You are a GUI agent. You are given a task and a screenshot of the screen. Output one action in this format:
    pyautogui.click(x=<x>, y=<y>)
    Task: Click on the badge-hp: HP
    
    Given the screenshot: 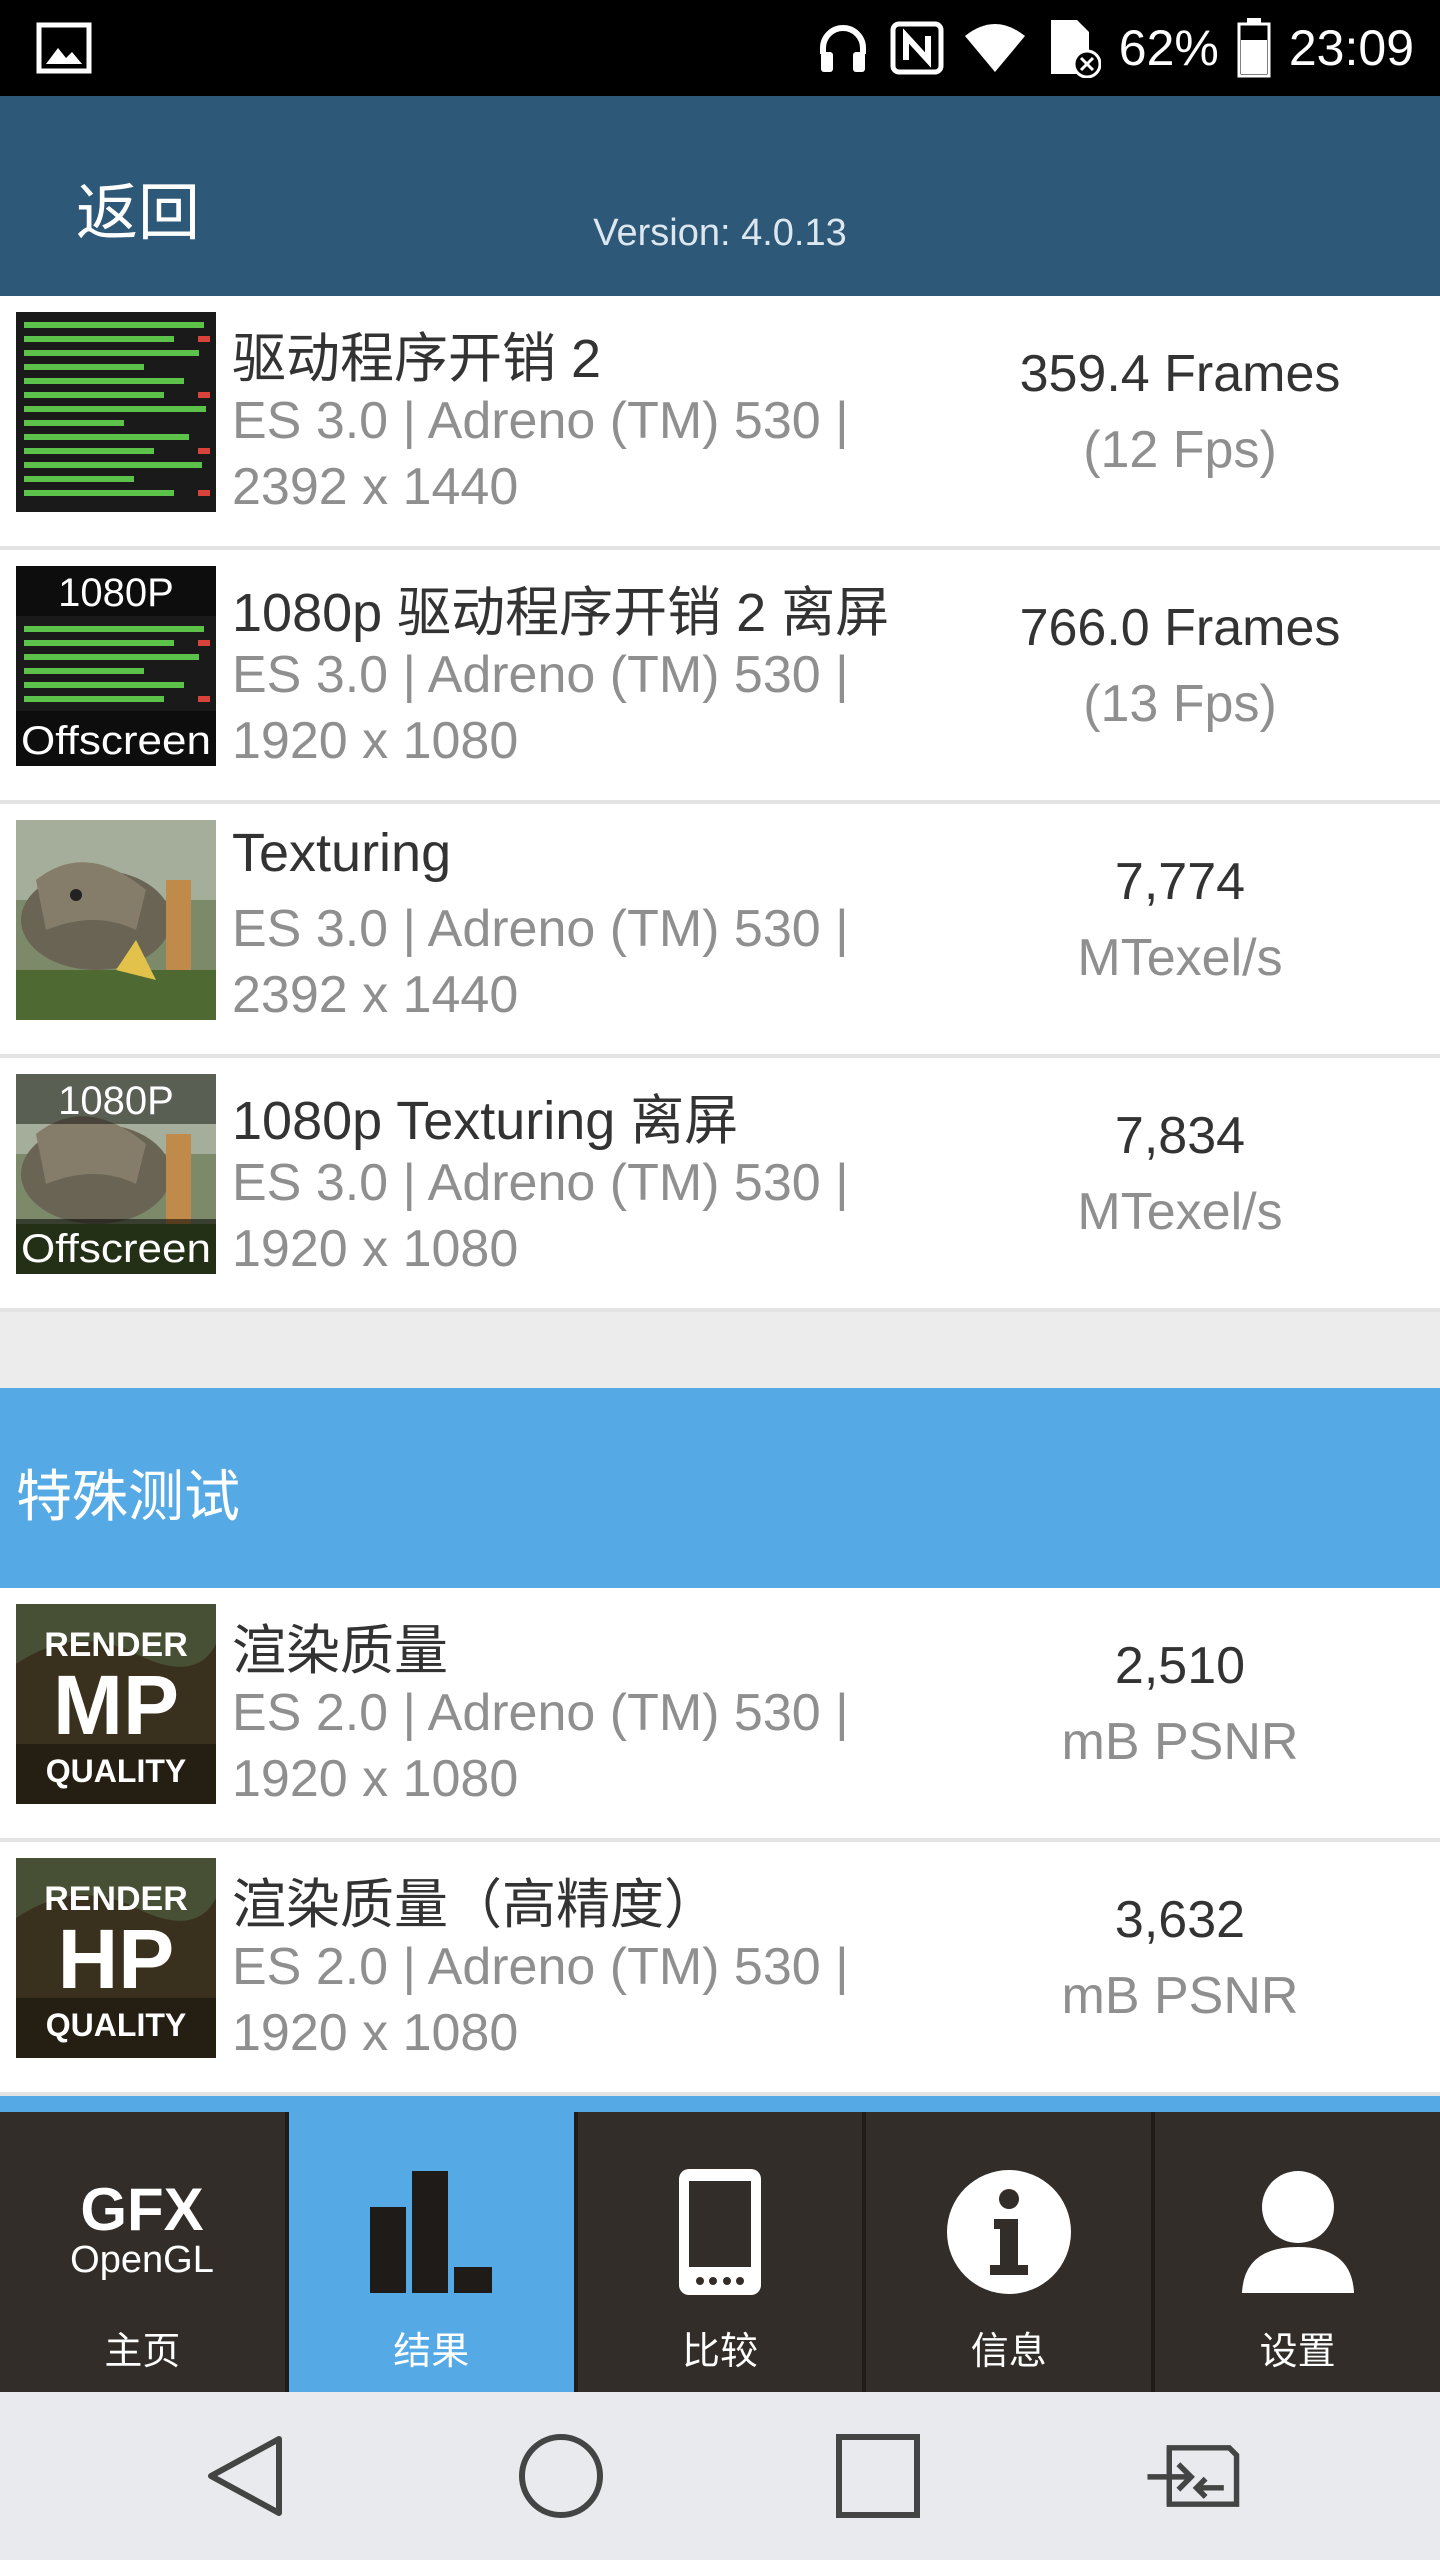 What is the action you would take?
    pyautogui.click(x=116, y=1959)
    